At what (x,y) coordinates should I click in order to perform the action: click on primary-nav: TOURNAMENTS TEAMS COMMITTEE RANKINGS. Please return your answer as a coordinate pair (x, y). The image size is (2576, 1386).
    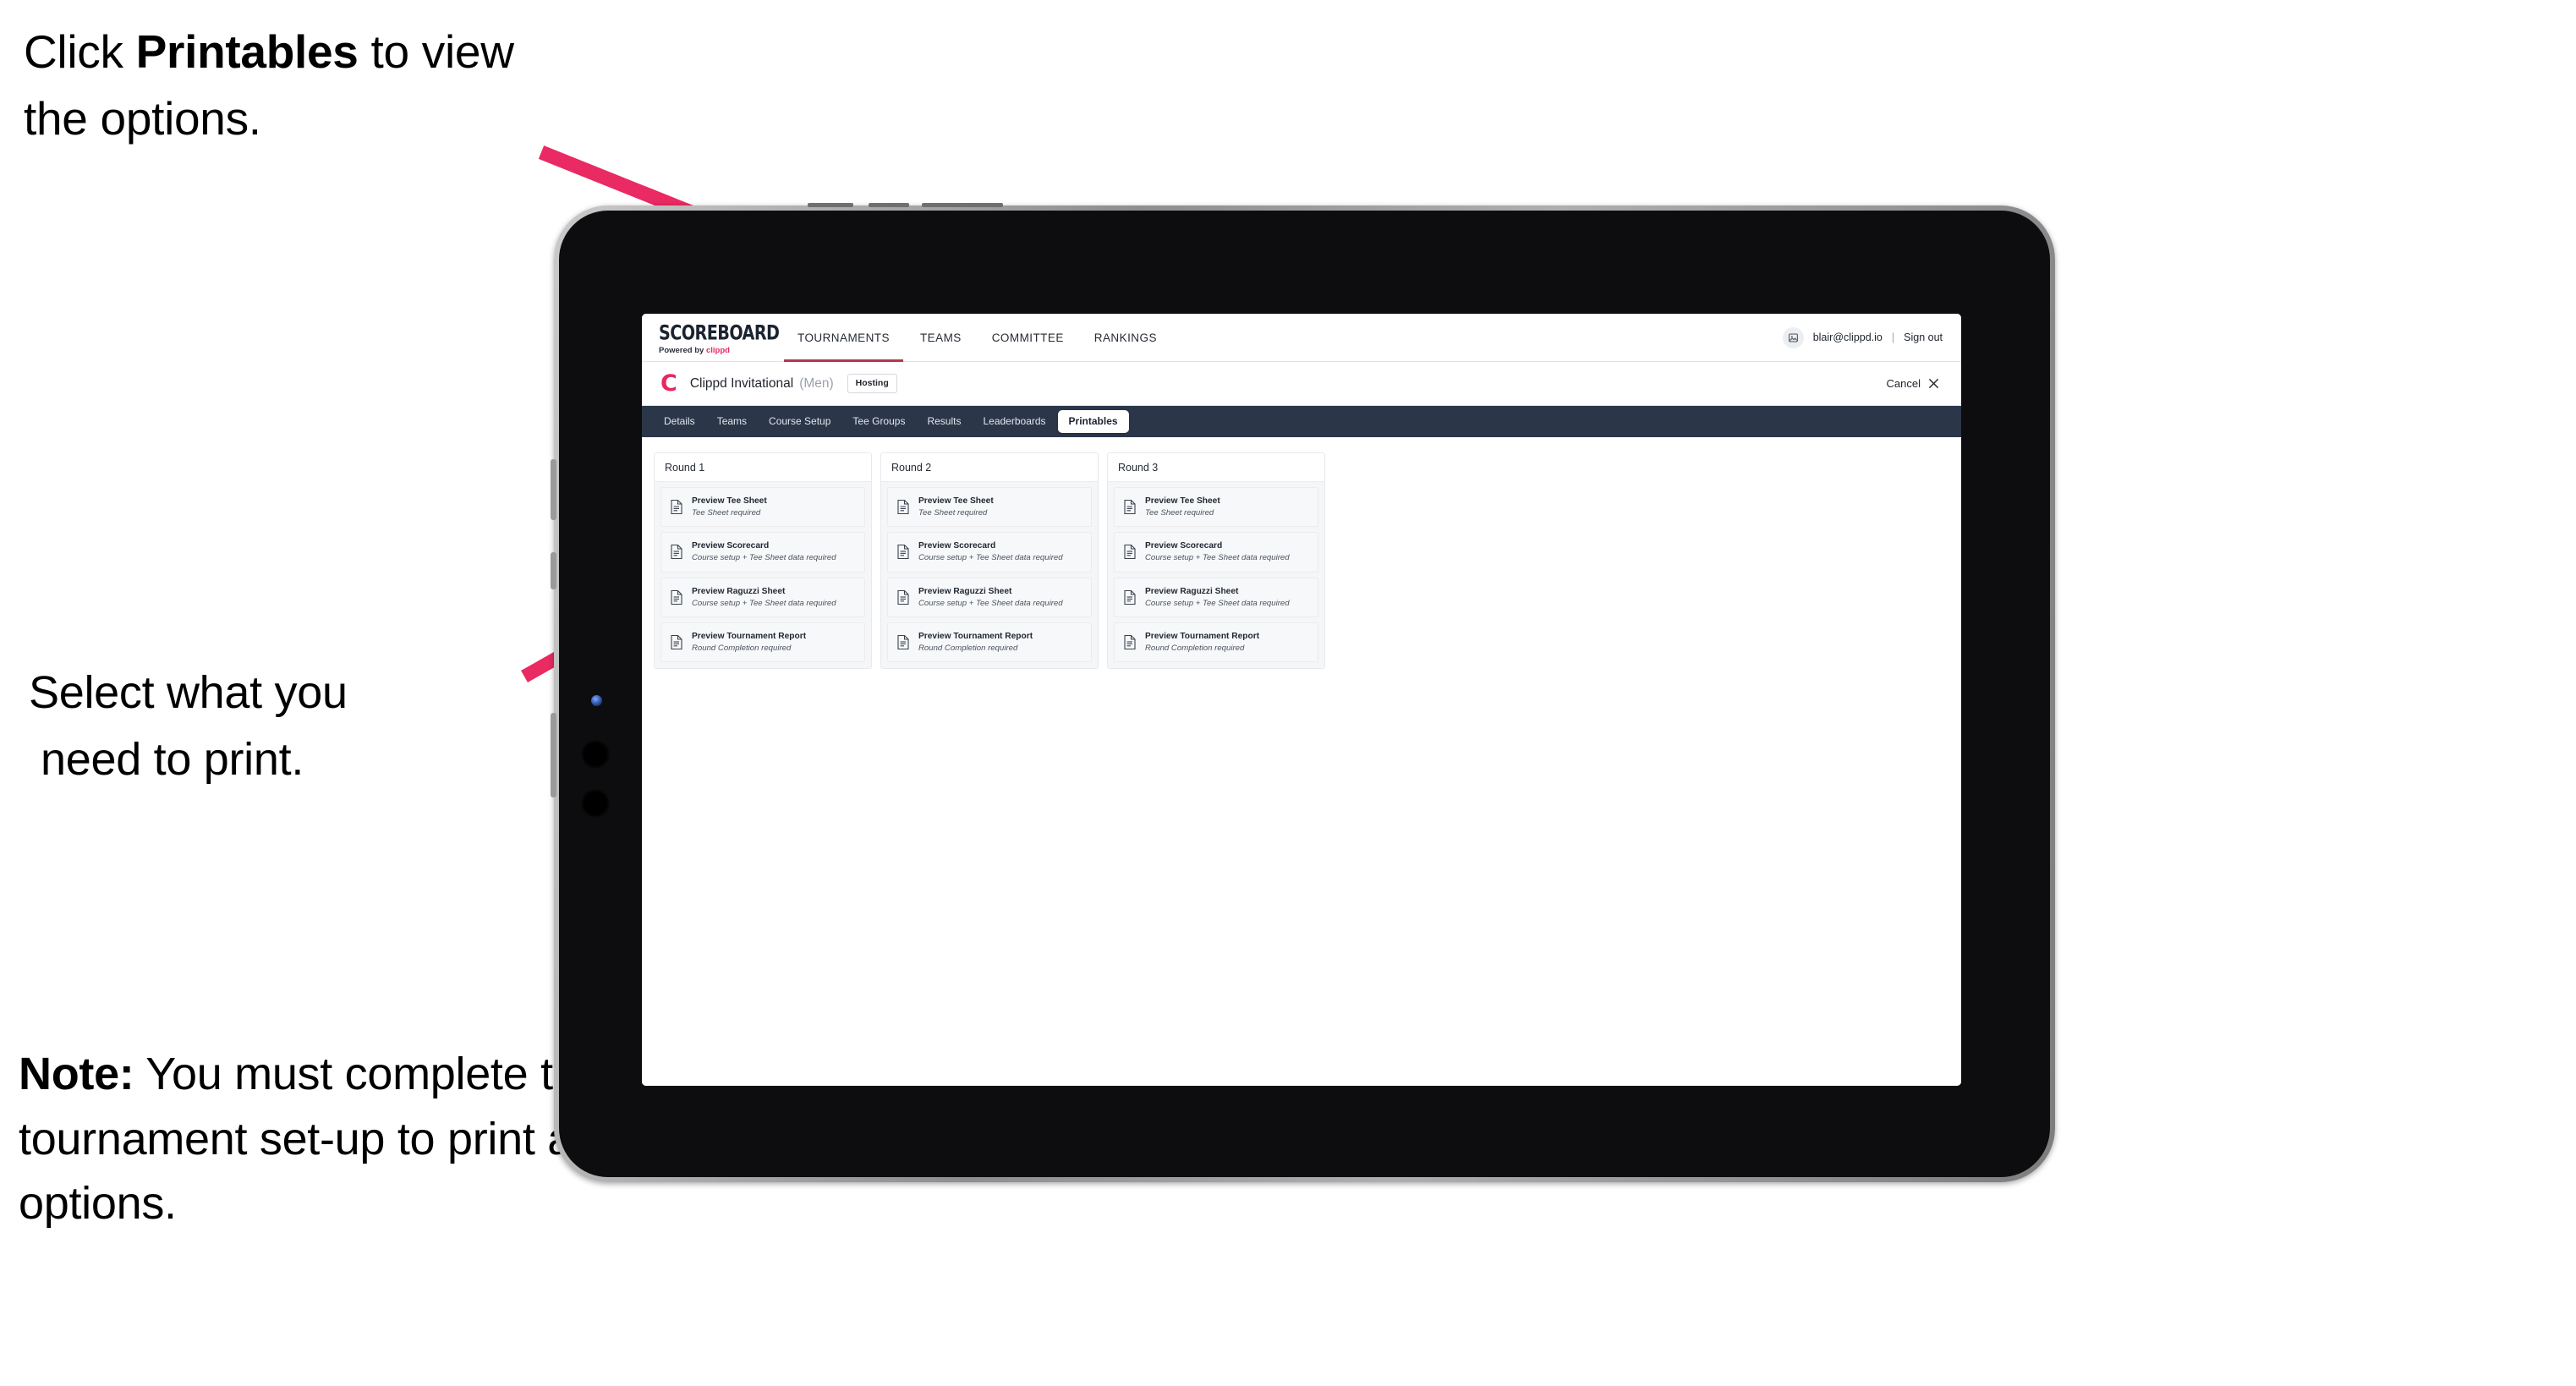
    Looking at the image, I should click on (977, 338).